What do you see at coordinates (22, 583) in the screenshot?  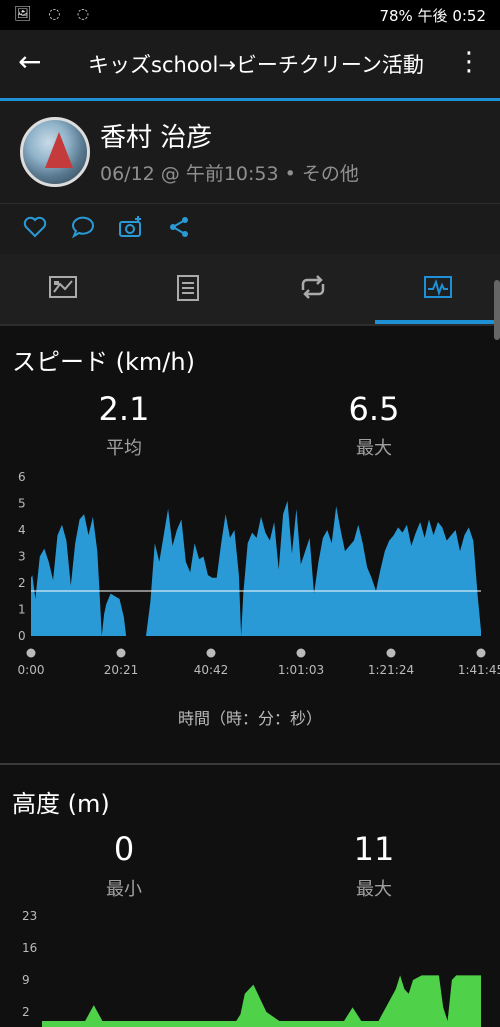 I see `speed-y-tick-label: 2` at bounding box center [22, 583].